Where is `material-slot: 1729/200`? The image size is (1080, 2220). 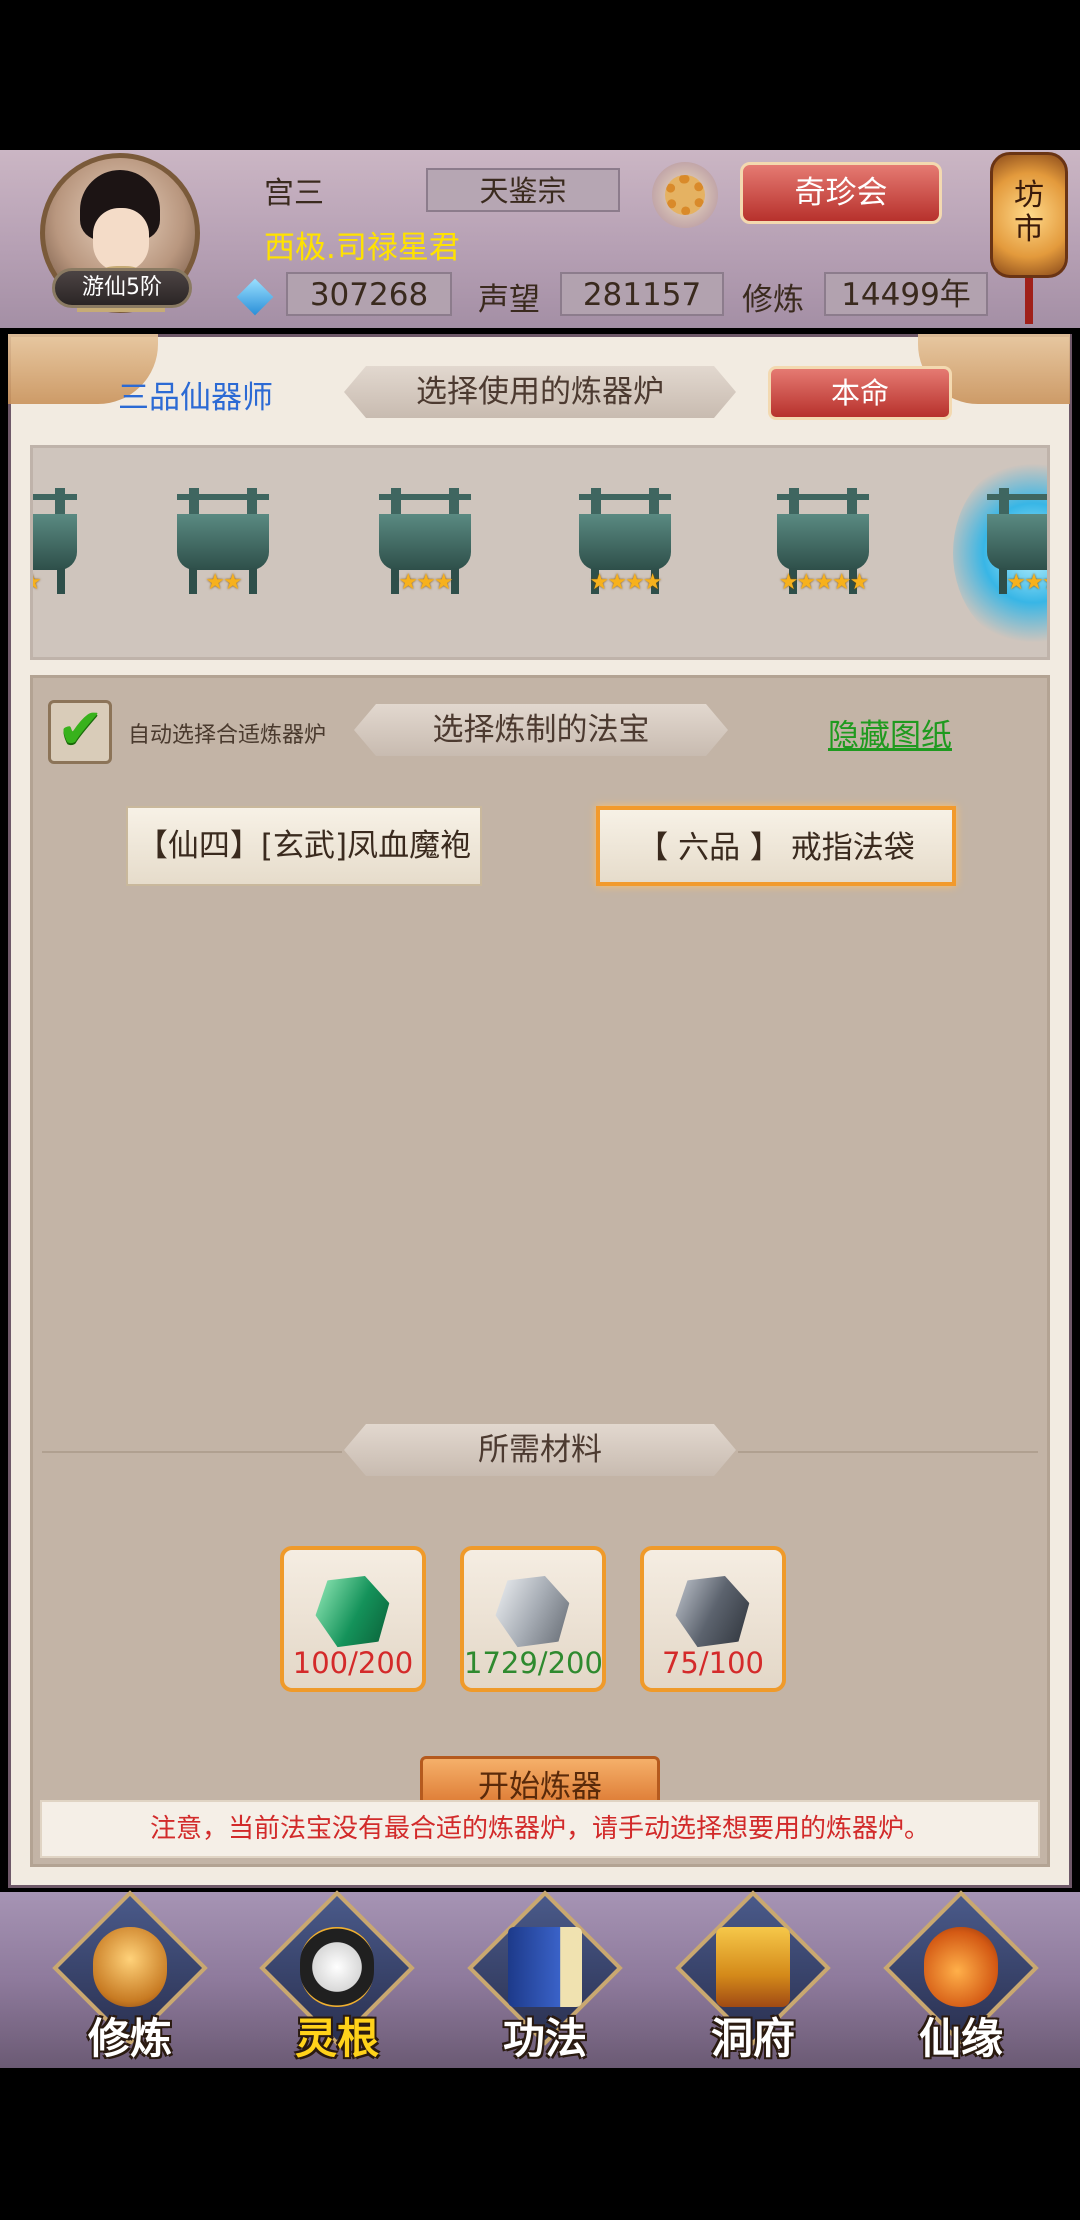
material-slot: 1729/200 is located at coordinates (533, 1619).